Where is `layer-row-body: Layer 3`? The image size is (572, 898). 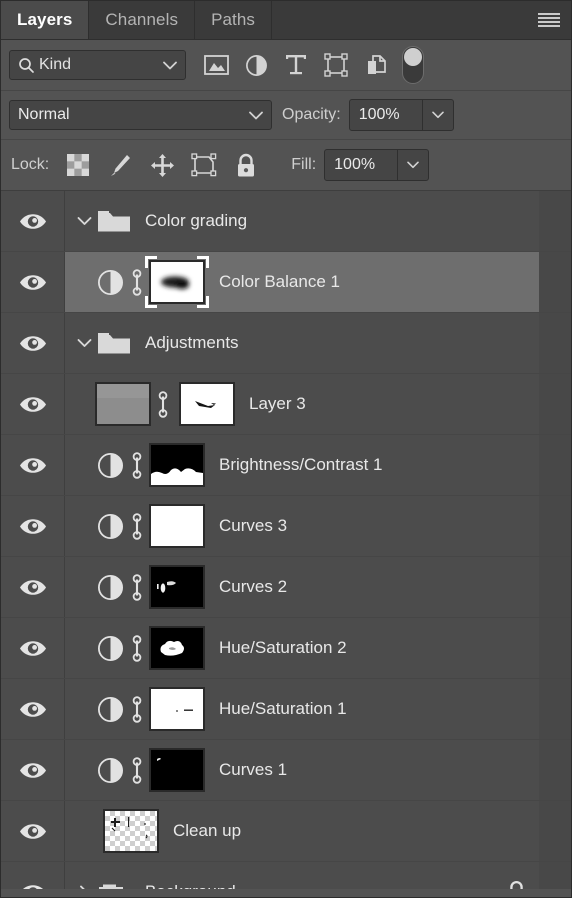 layer-row-body: Layer 3 is located at coordinates (318, 404).